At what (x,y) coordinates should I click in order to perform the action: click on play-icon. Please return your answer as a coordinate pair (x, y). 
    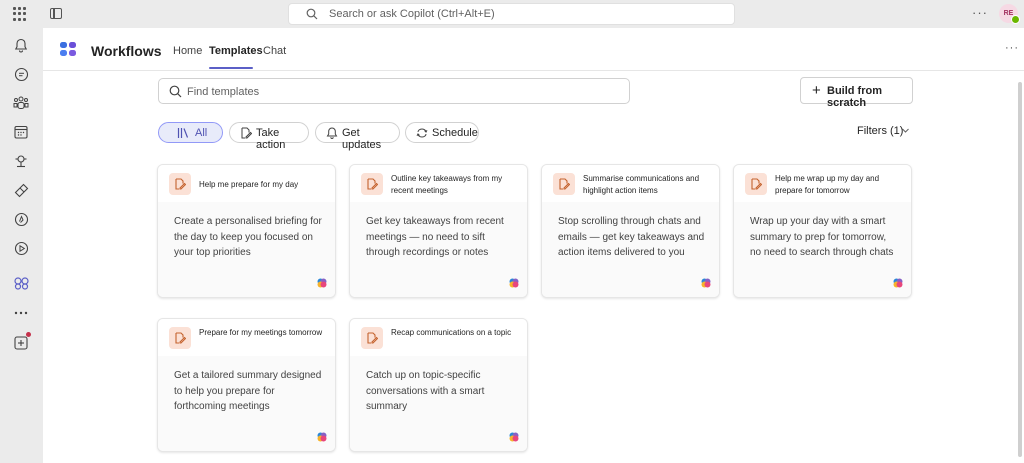
    Looking at the image, I should click on (21, 248).